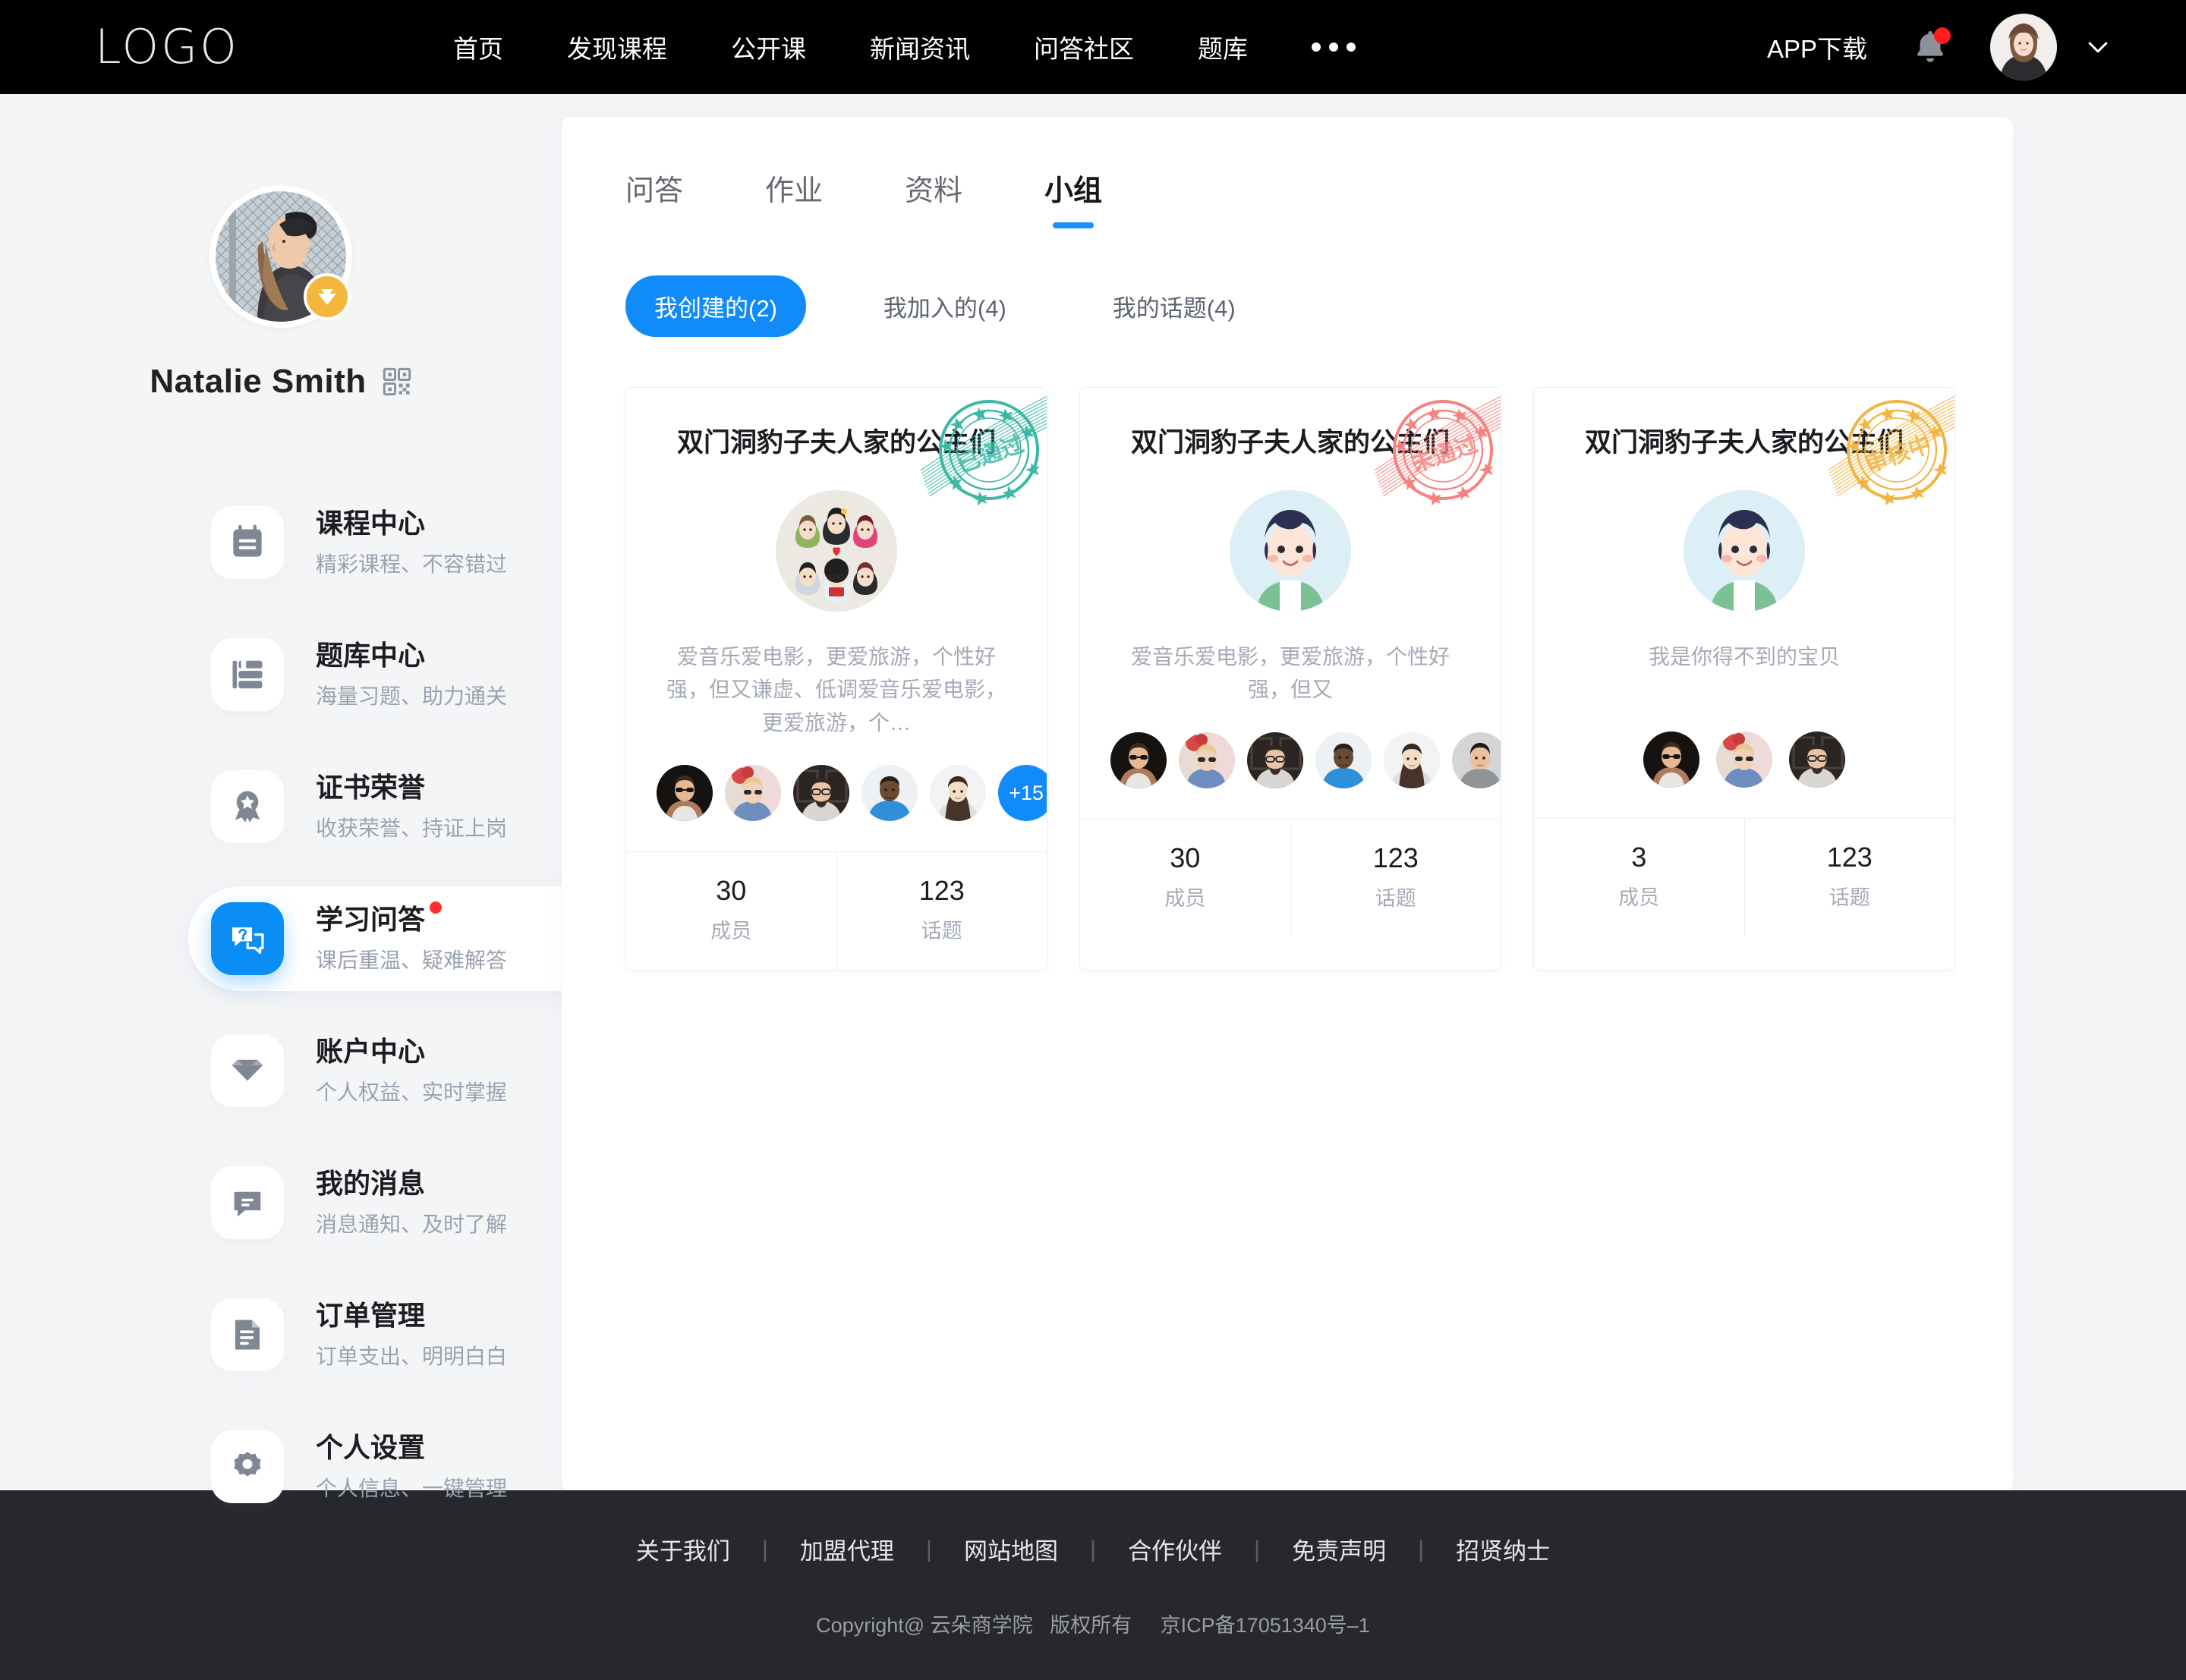  I want to click on sidebar-item-title: 证书荣誉, so click(371, 787).